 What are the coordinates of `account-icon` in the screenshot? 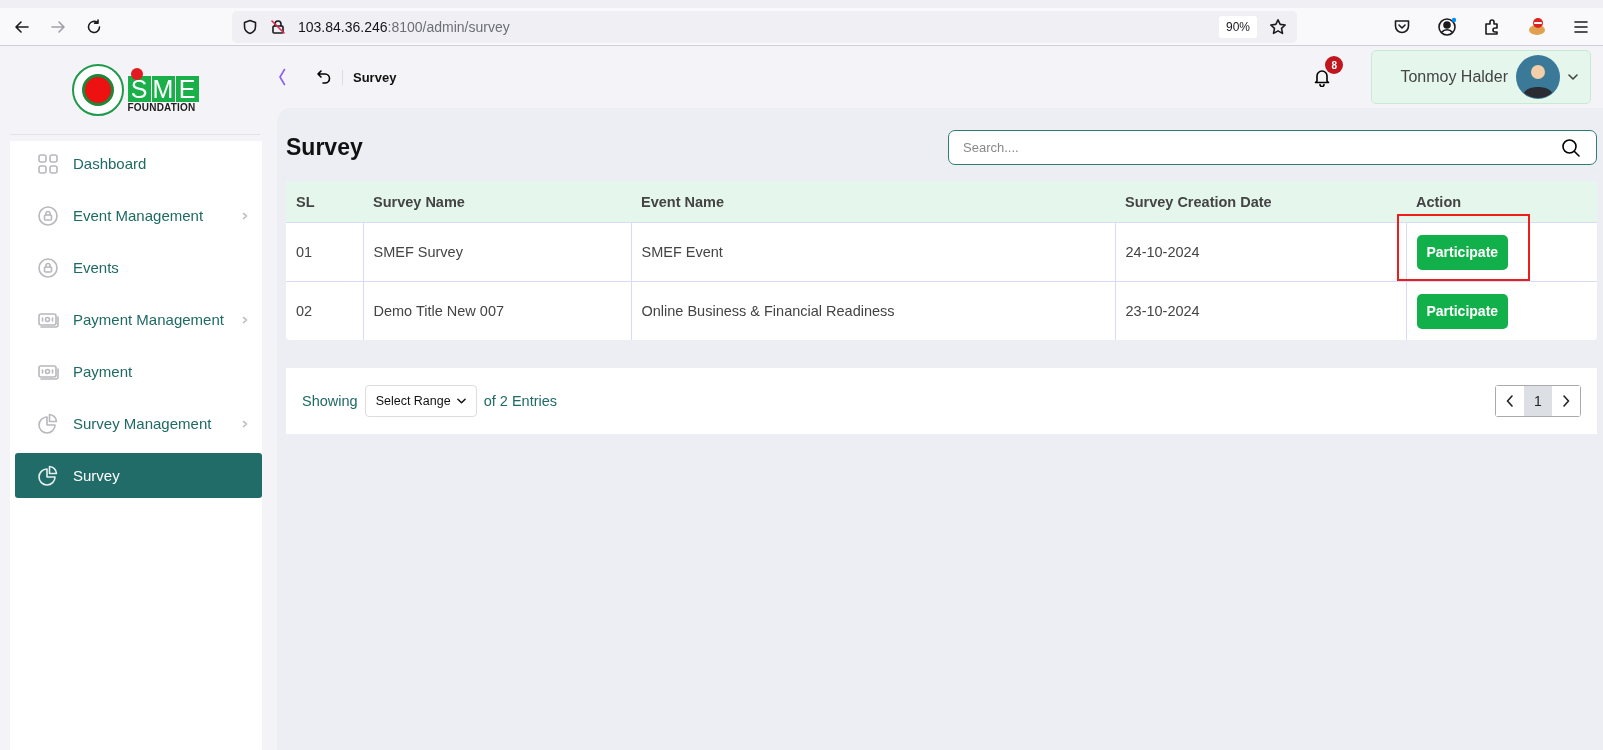 It's located at (1447, 26).